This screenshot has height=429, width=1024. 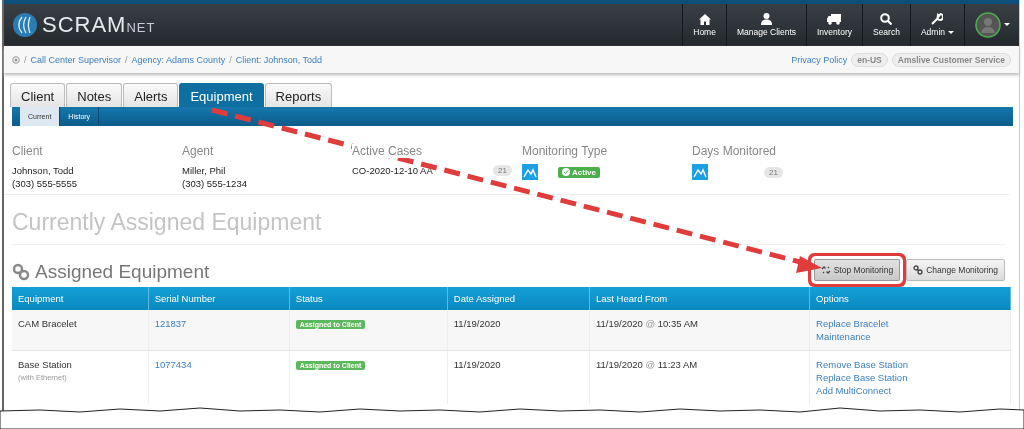 What do you see at coordinates (204, 170) in the screenshot?
I see `agent-link: Miller, Phil` at bounding box center [204, 170].